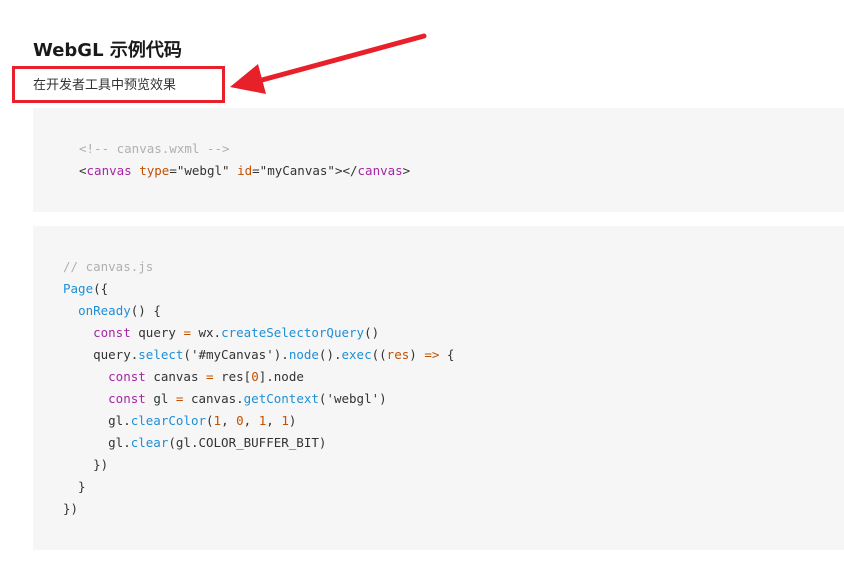 This screenshot has height=577, width=844. I want to click on code-token: query., so click(101, 354).